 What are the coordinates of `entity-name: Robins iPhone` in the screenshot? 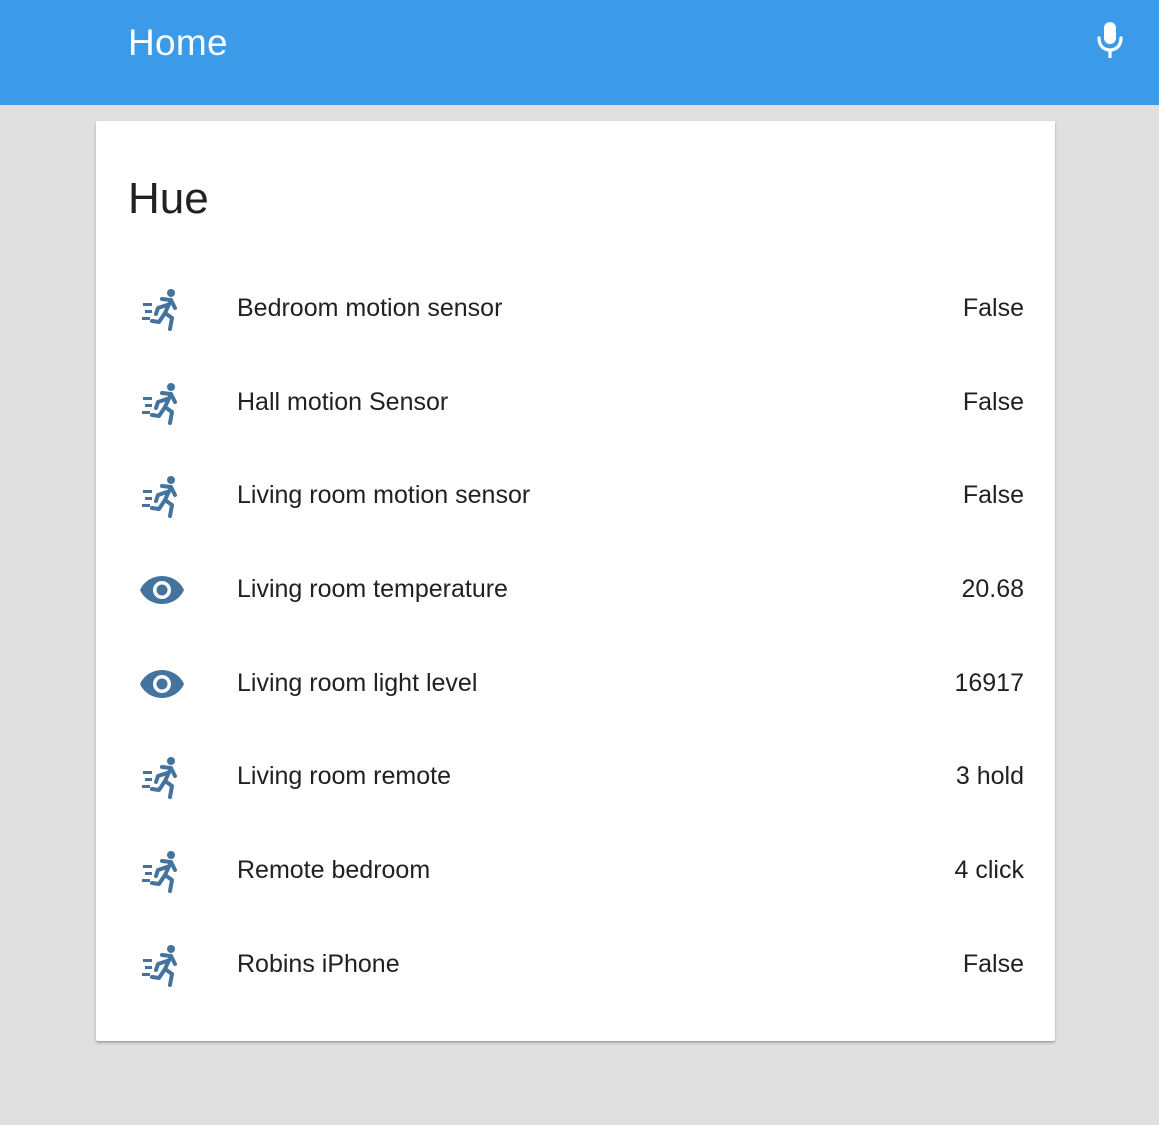 It's located at (318, 963).